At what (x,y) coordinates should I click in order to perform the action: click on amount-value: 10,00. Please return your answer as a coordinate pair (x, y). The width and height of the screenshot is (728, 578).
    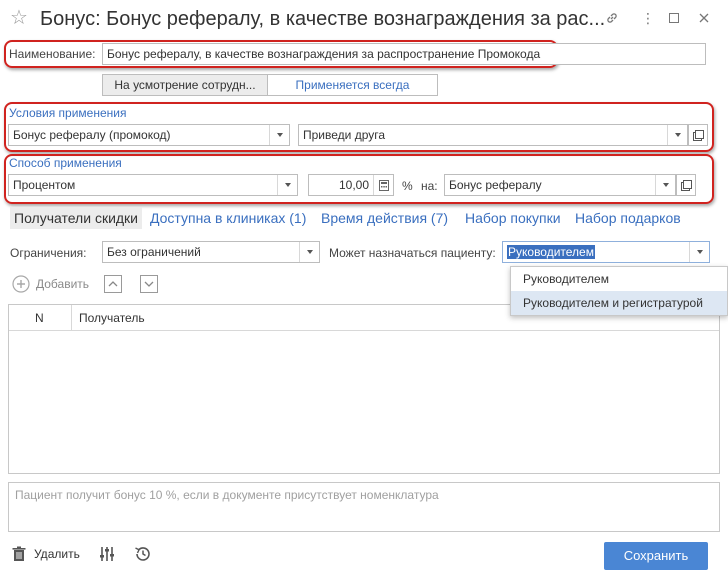
    Looking at the image, I should click on (353, 185).